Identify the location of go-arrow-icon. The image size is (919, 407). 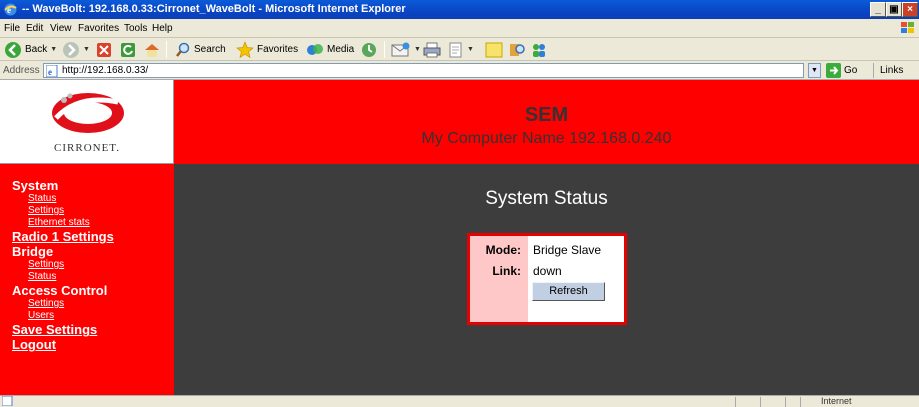
(833, 70).